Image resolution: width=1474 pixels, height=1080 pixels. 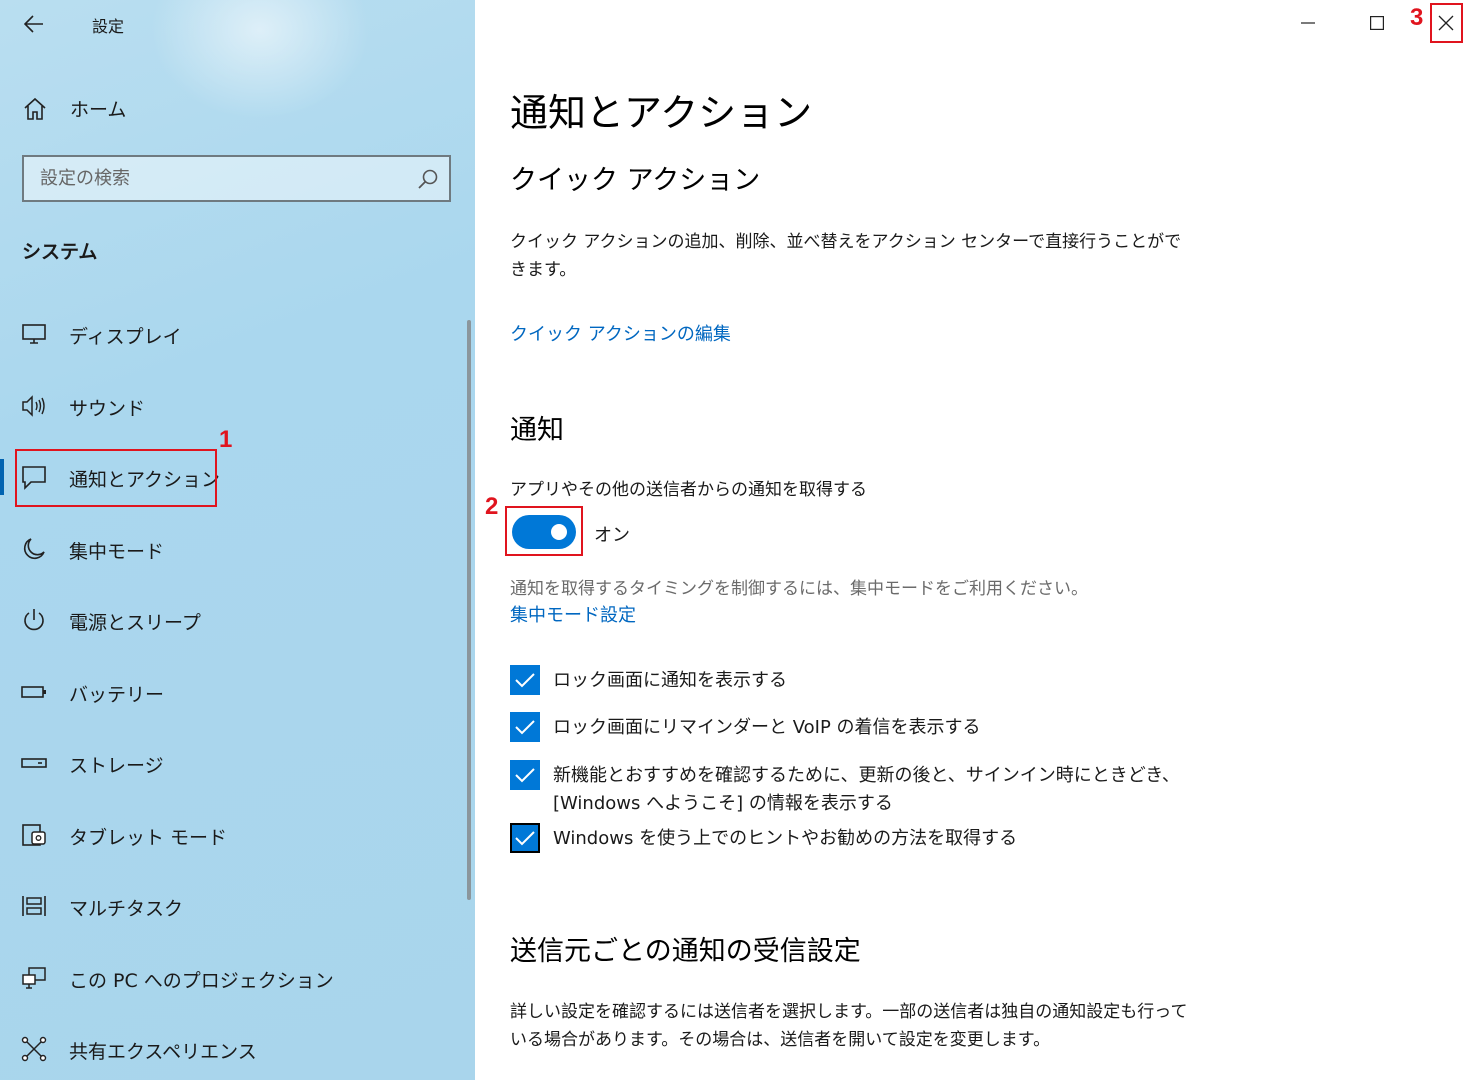 What do you see at coordinates (201, 981) in the screenshot?
I see `sidebar-item-label: この PC へのプロジェクション` at bounding box center [201, 981].